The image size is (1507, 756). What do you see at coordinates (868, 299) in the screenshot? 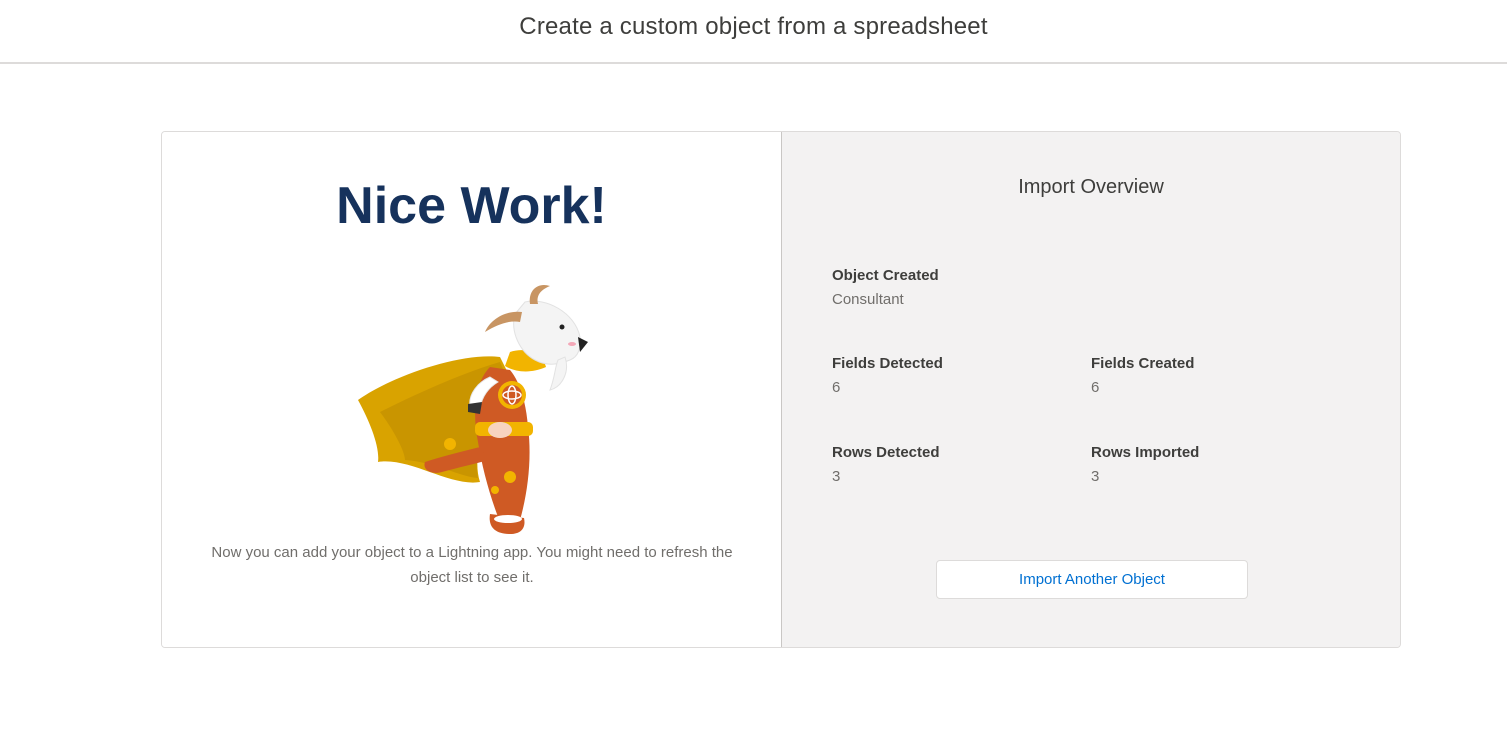
I see `stat-value: Consultant` at bounding box center [868, 299].